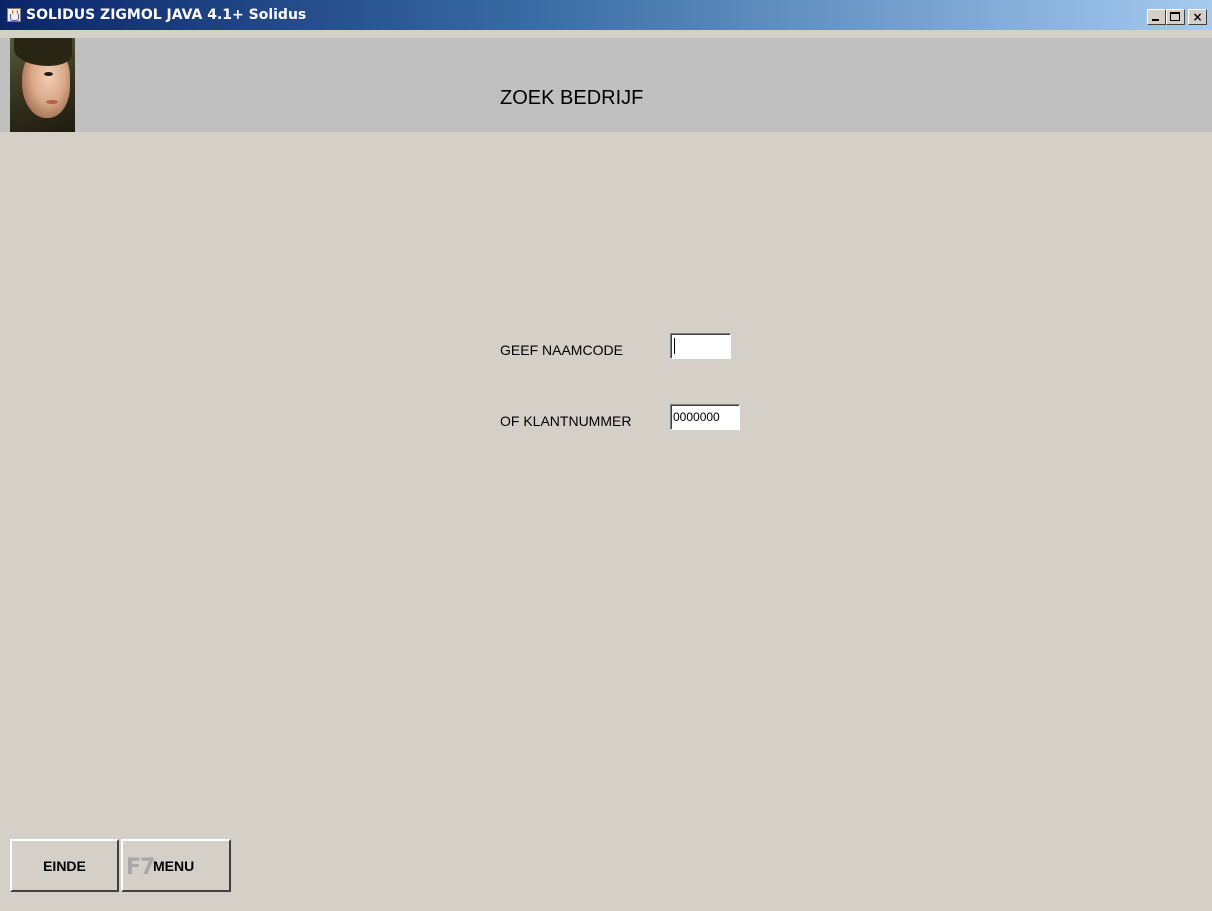 This screenshot has height=911, width=1212. Describe the element at coordinates (700, 346) in the screenshot. I see `naamcode-input` at that location.